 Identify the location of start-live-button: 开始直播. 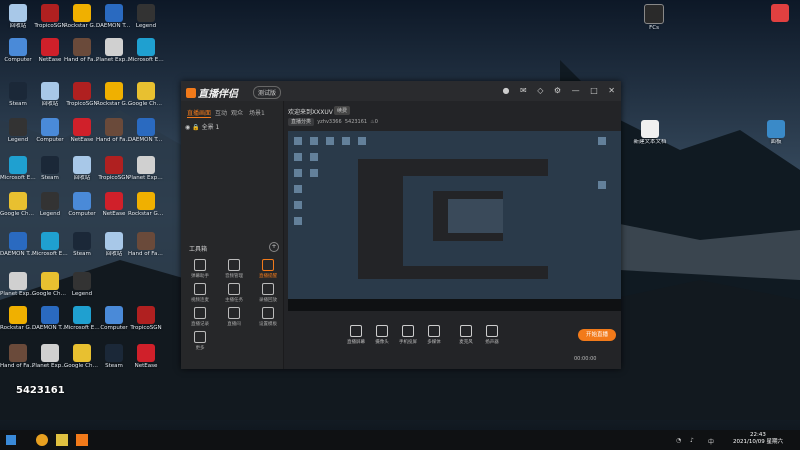
(597, 335).